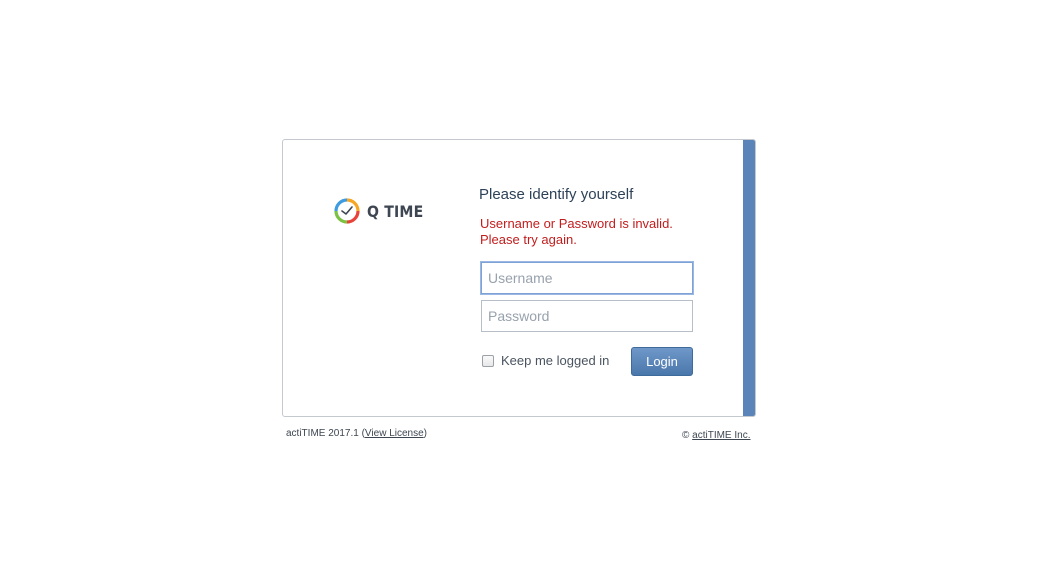  Describe the element at coordinates (488, 360) in the screenshot. I see `keep-logged-in-checkbox` at that location.